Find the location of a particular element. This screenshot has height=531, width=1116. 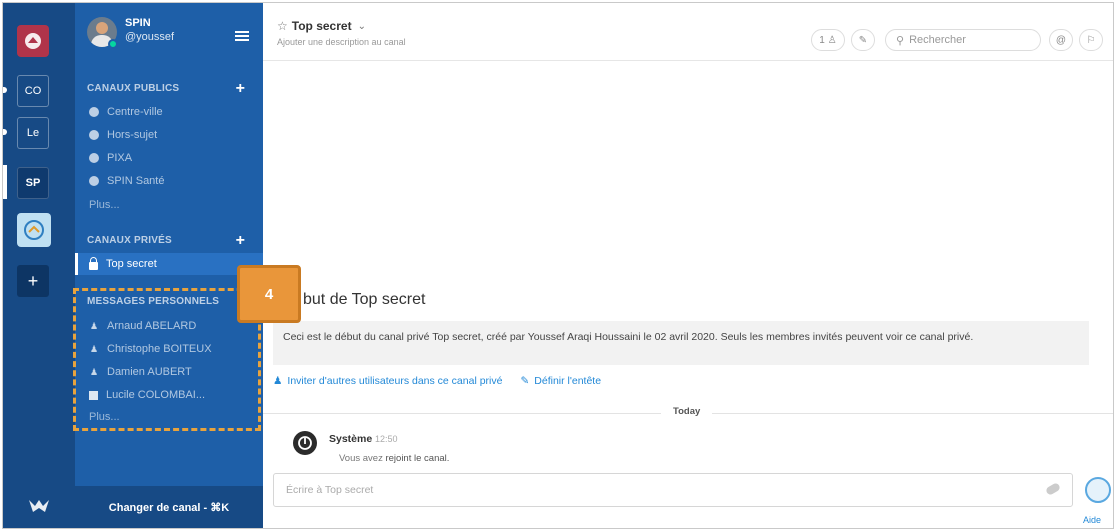

team-label: CO is located at coordinates (33, 91).